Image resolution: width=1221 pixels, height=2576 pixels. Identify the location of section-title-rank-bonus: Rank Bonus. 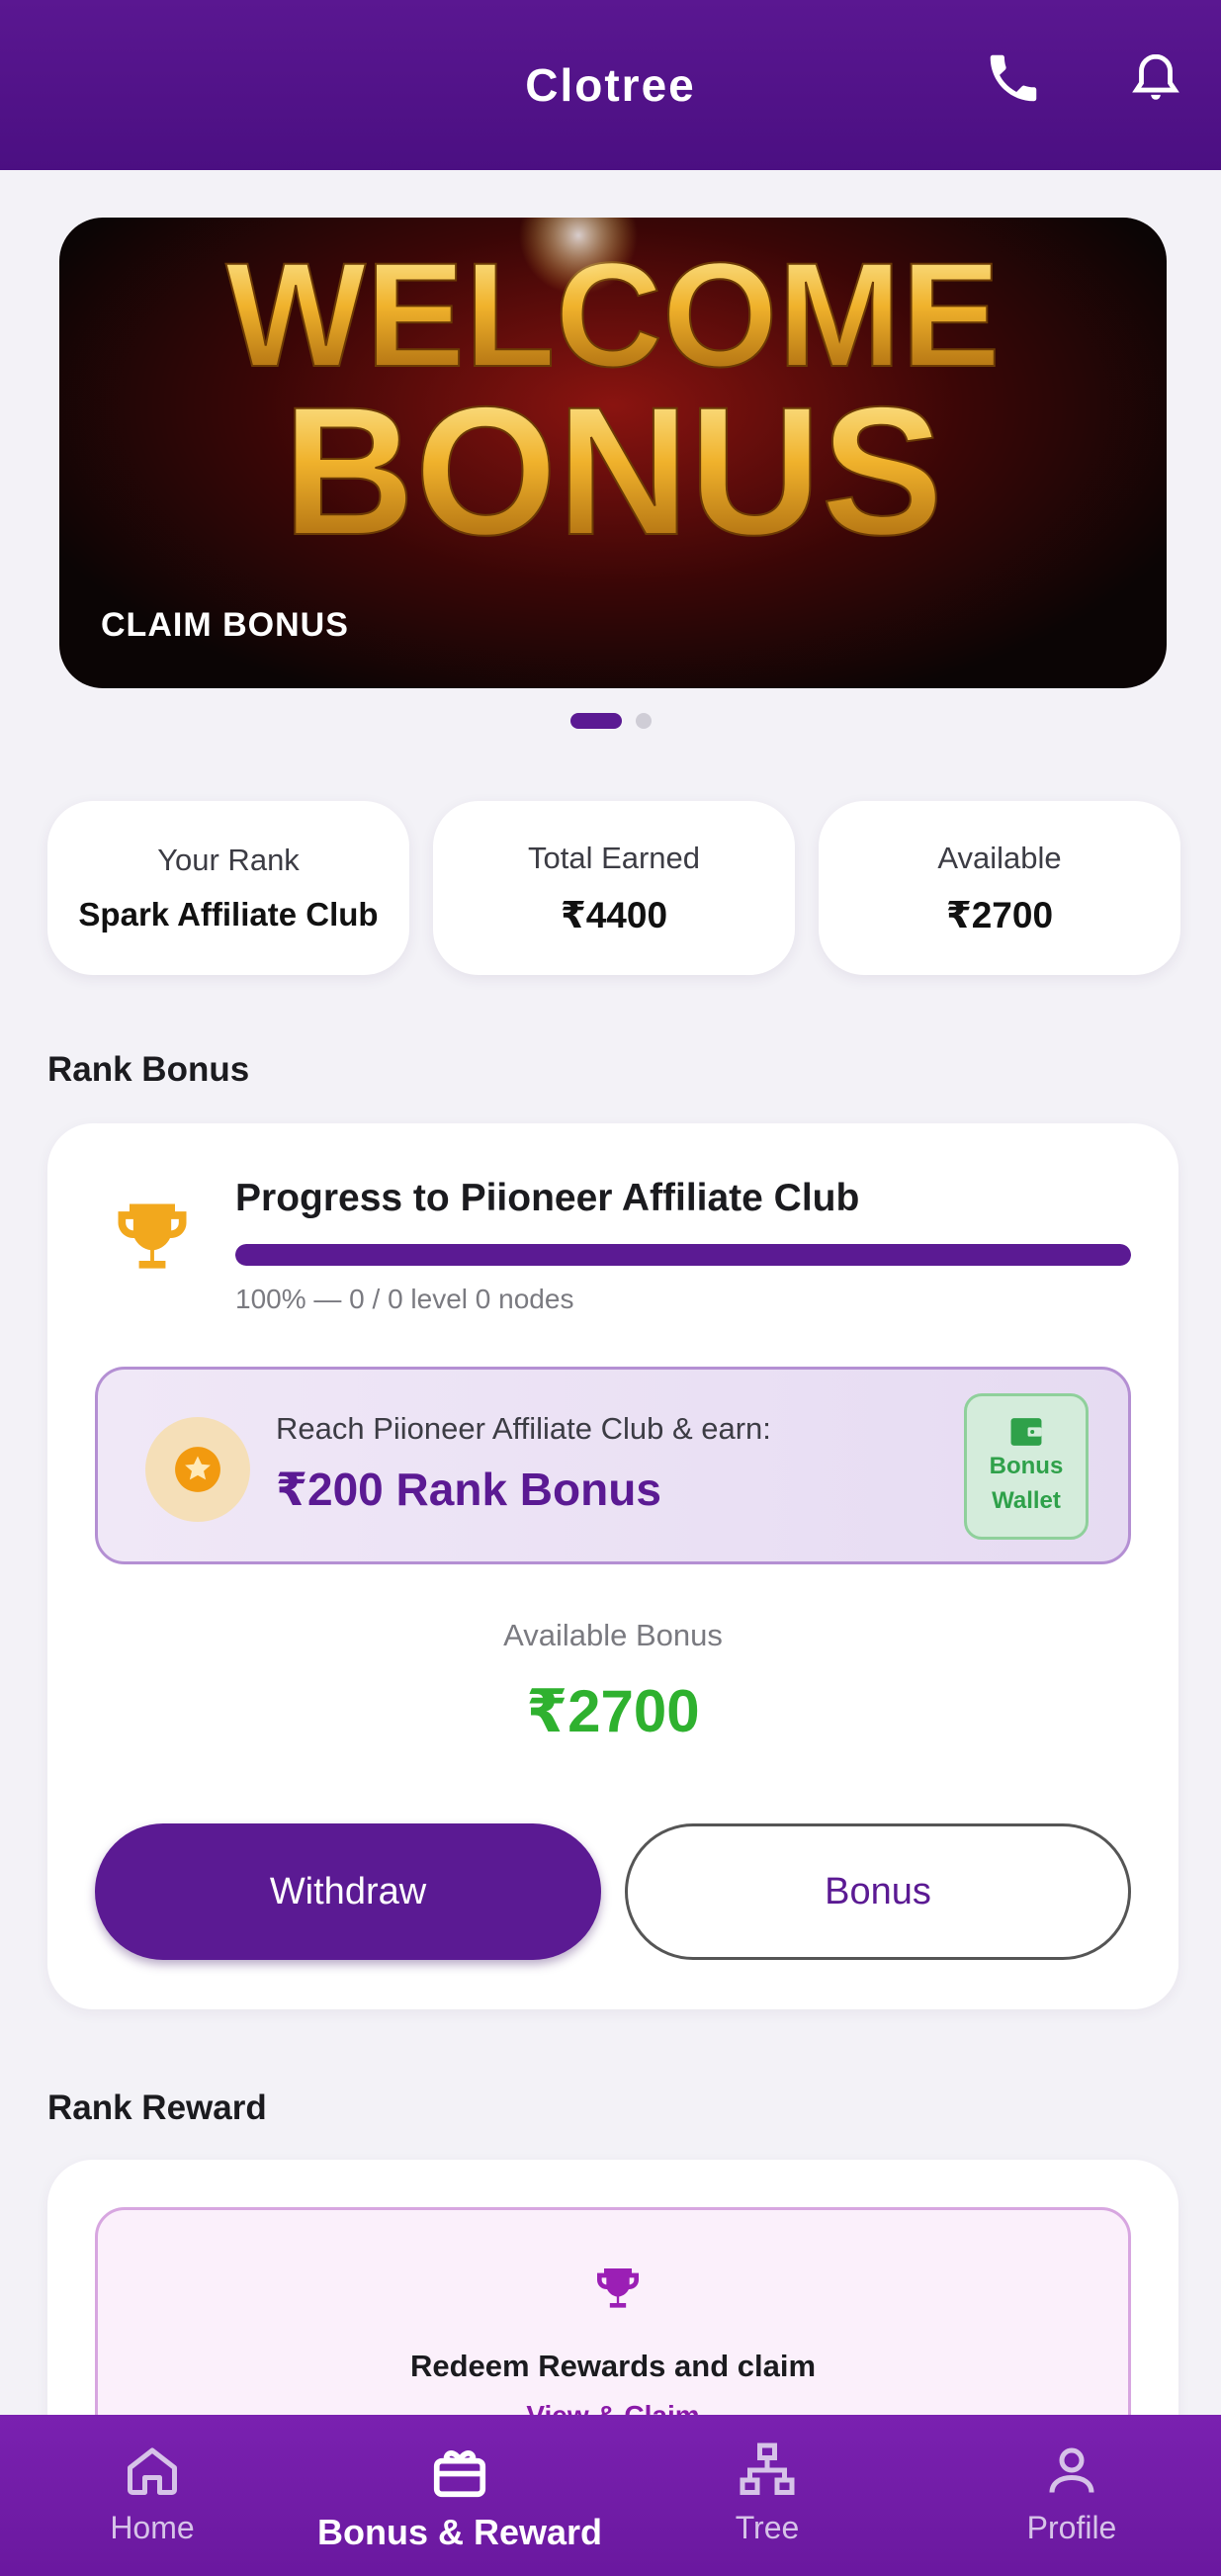
(148, 1069).